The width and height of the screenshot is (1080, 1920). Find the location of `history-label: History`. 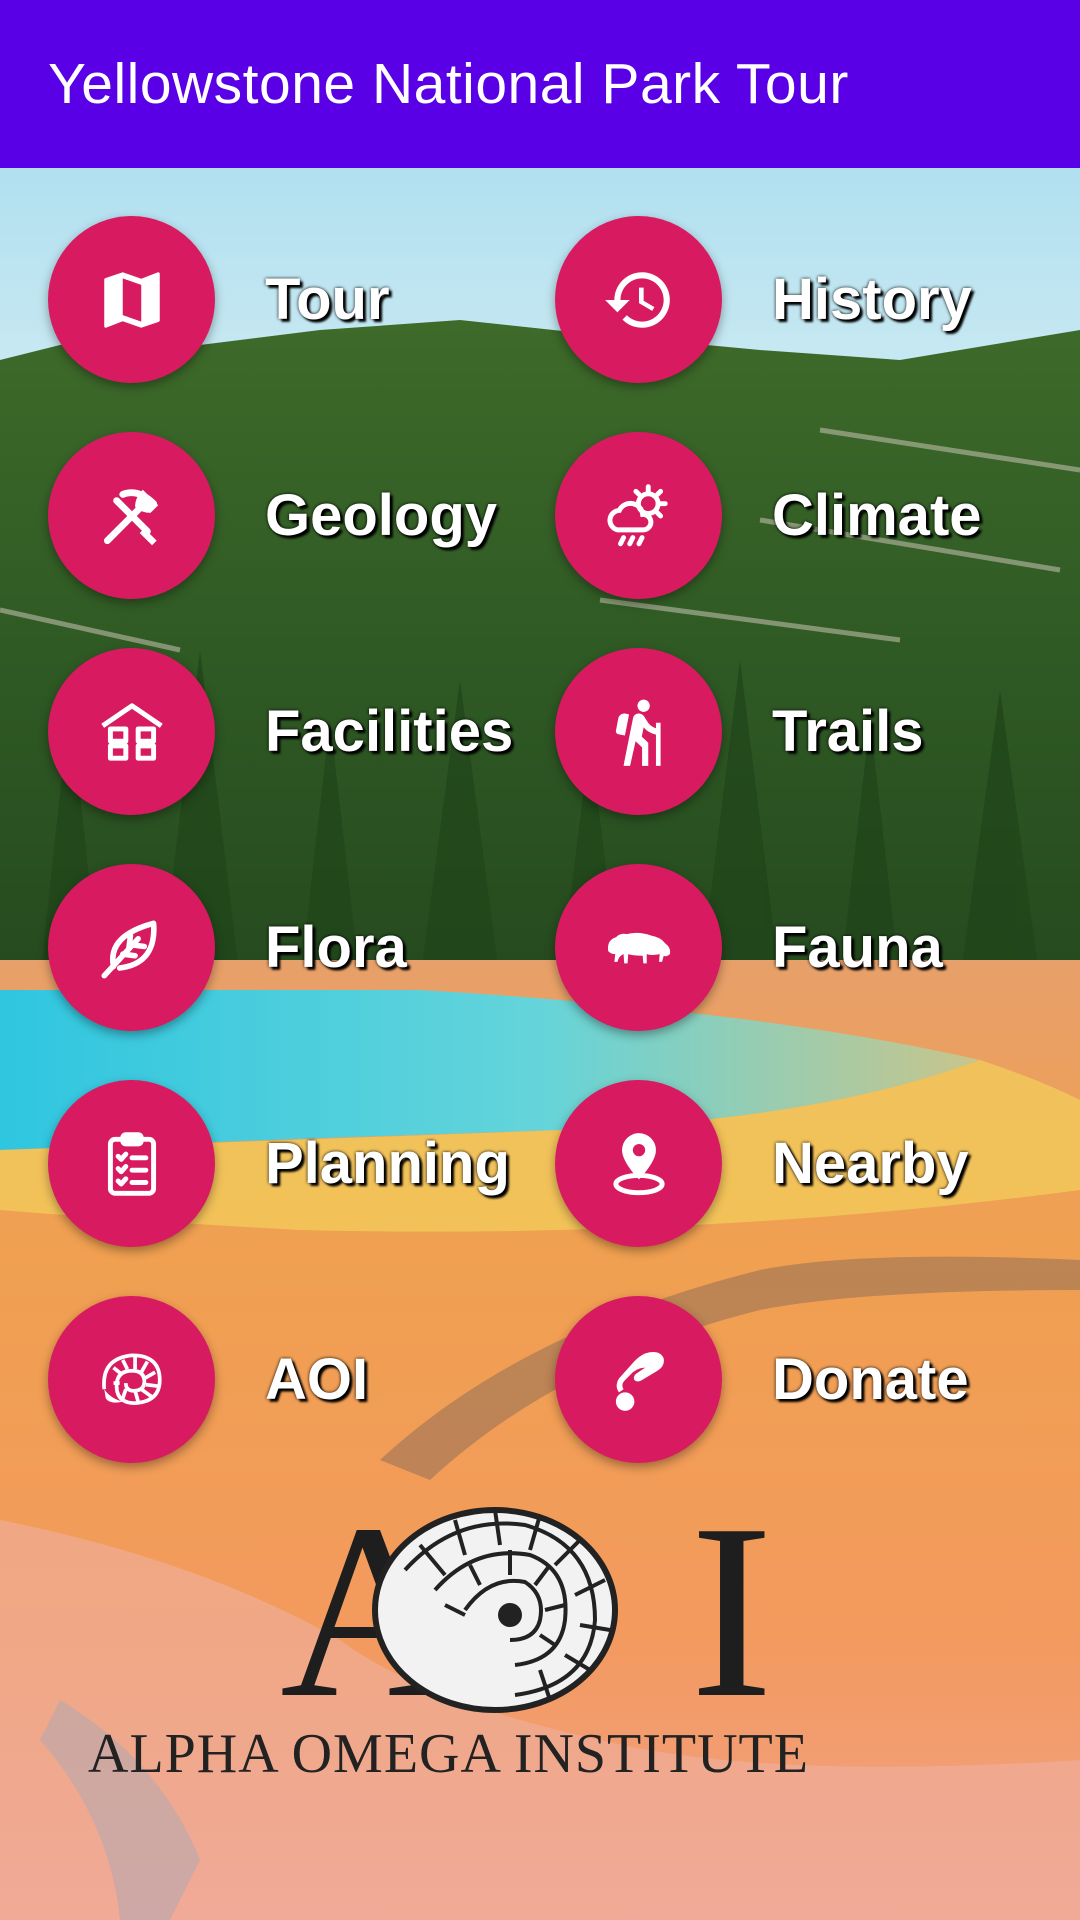

history-label: History is located at coordinates (872, 299).